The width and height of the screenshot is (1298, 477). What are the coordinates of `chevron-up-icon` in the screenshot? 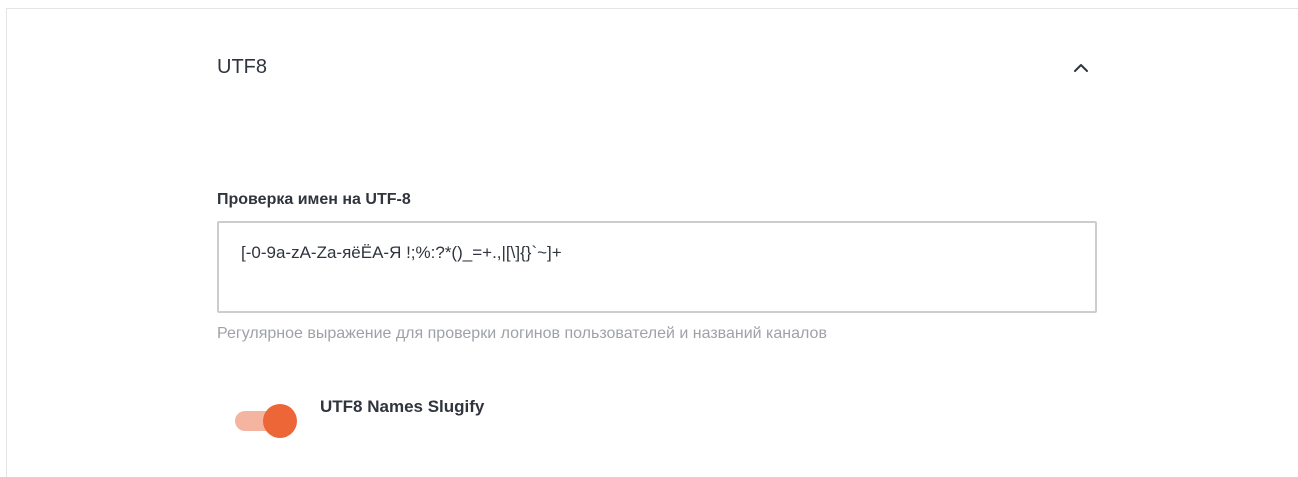 It's located at (1081, 68).